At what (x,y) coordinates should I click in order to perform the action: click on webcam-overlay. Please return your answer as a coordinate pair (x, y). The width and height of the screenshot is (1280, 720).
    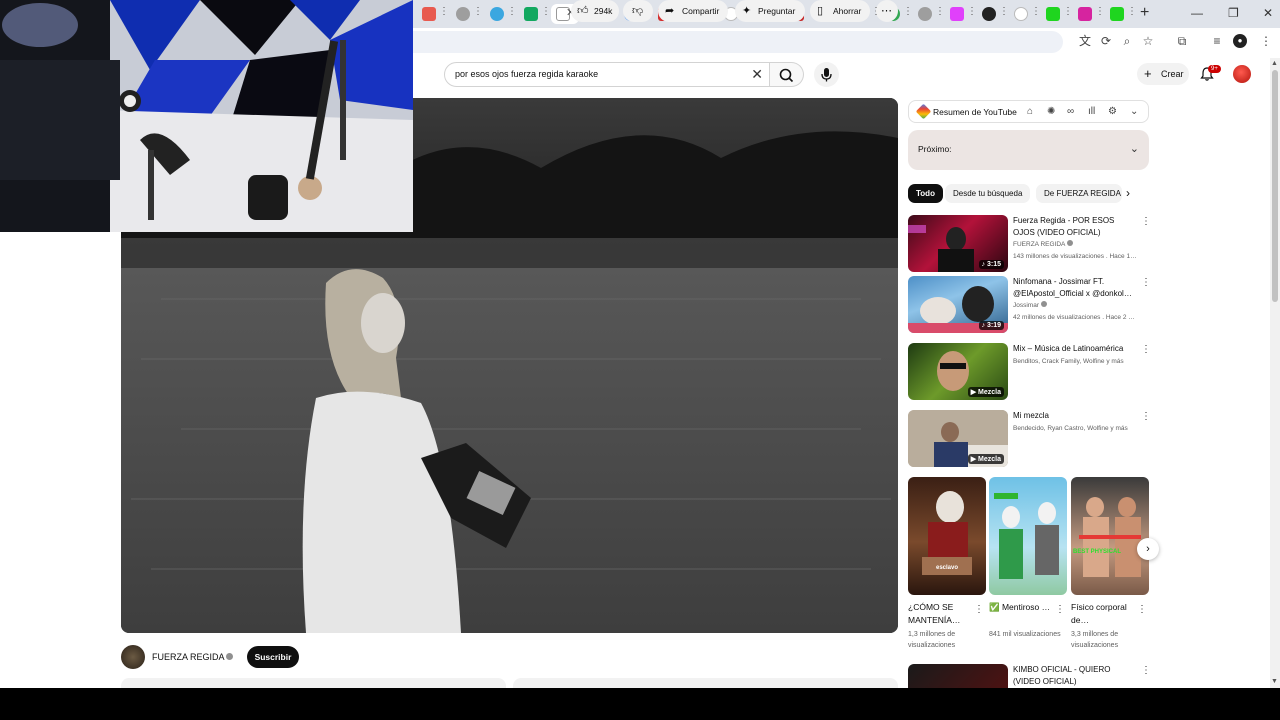
    Looking at the image, I should click on (206, 116).